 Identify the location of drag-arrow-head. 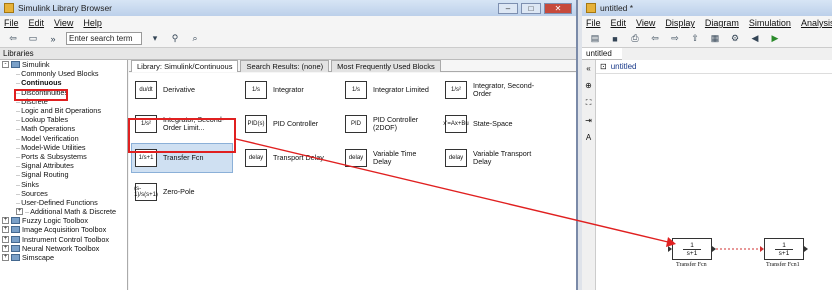
(671, 242).